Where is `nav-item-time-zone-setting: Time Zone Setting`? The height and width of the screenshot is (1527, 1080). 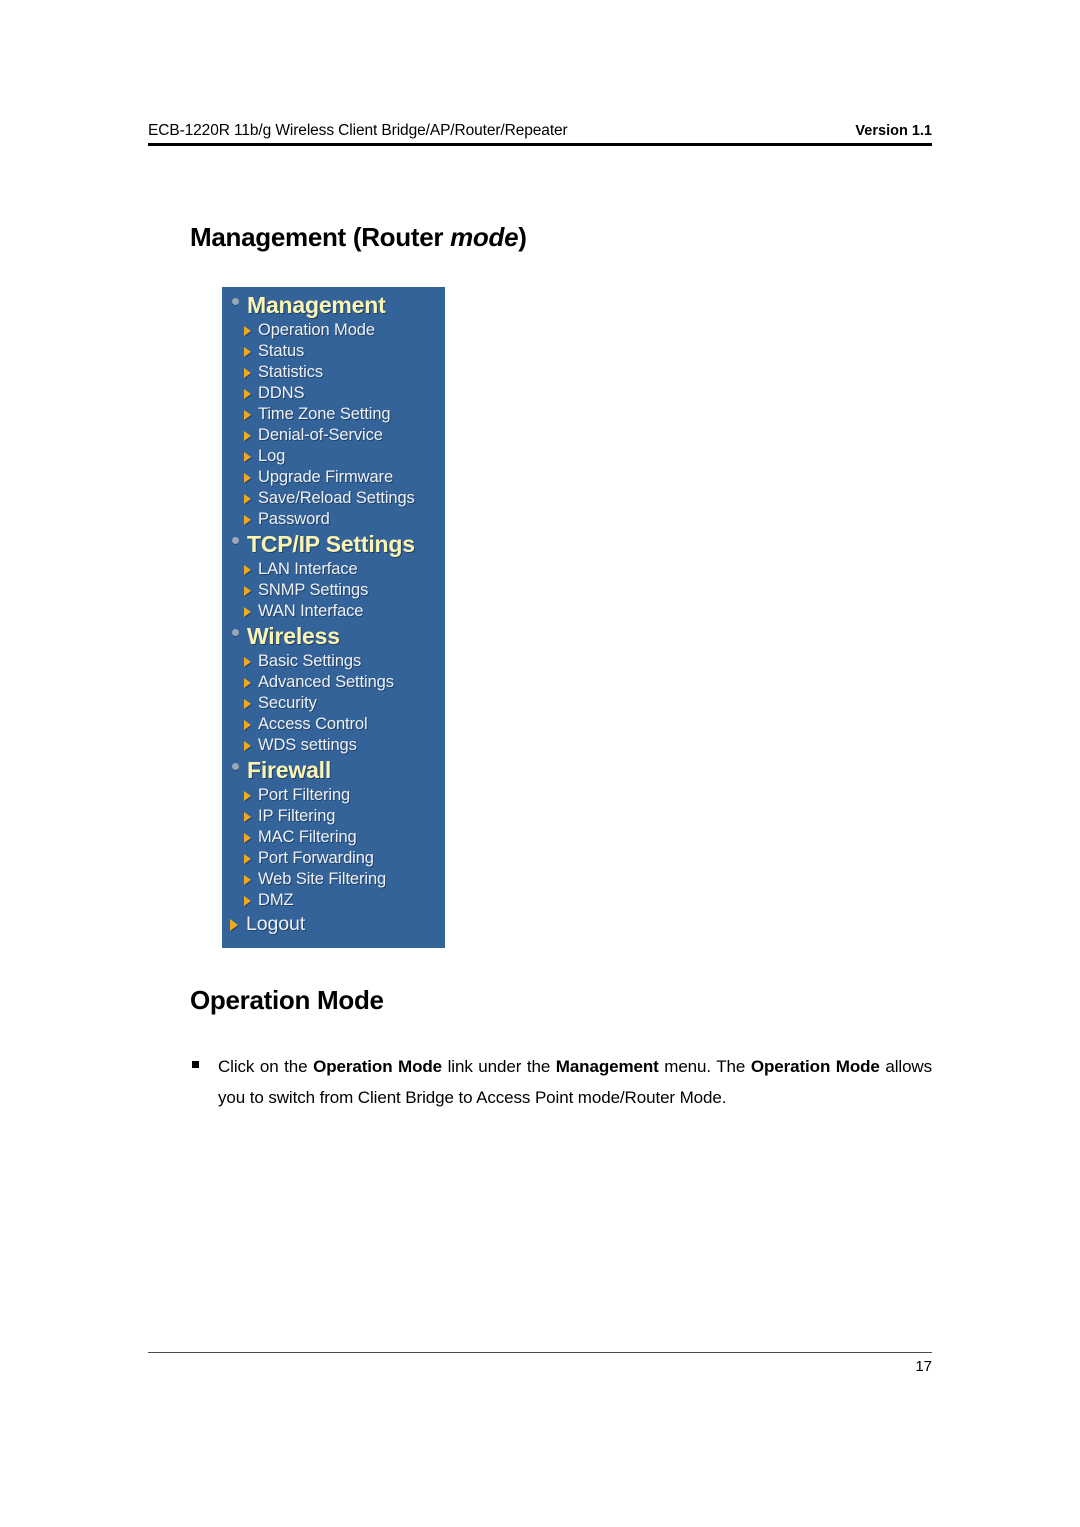
nav-item-time-zone-setting: Time Zone Setting is located at coordinates (333, 414).